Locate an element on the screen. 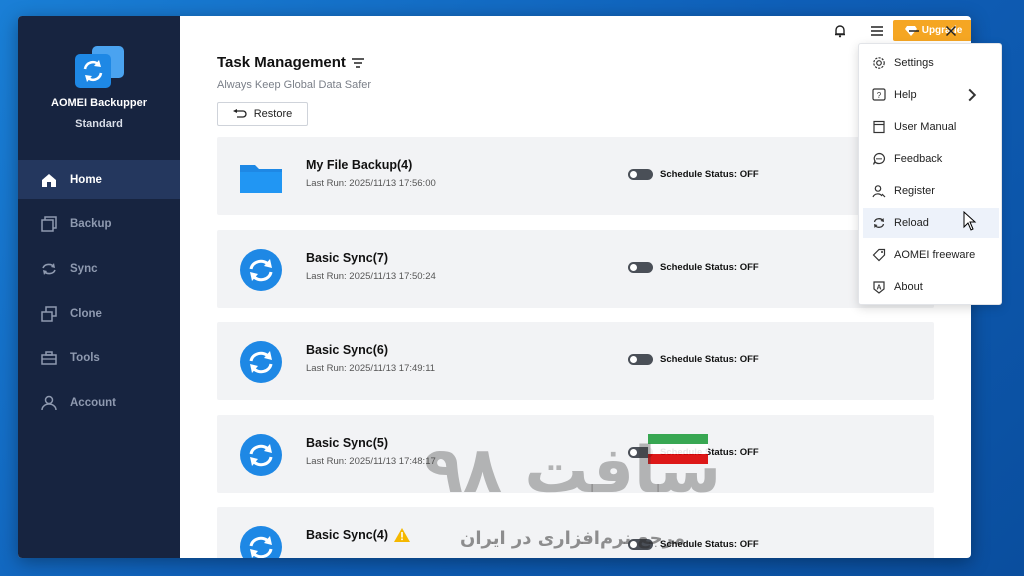 This screenshot has height=576, width=1024. menu-item-user-manual: User Manual is located at coordinates (931, 127).